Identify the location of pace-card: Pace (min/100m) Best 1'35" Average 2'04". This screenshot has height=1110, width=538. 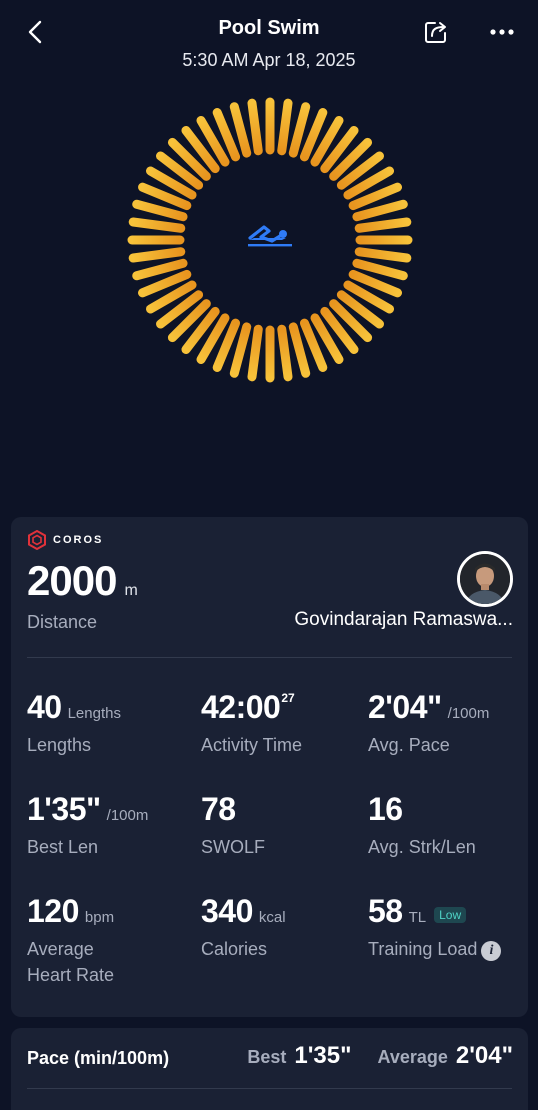
(269, 1069).